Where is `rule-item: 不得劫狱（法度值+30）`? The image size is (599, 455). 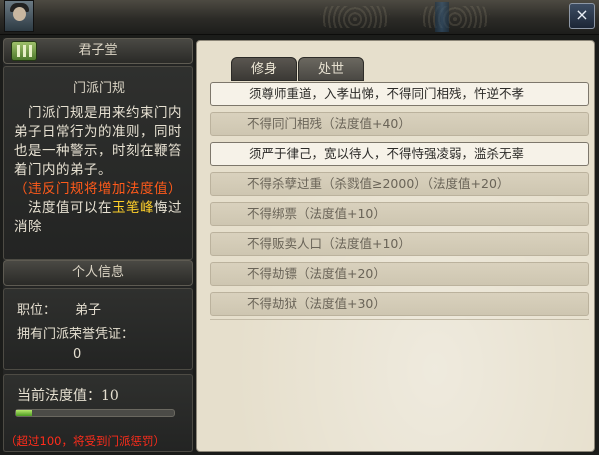
rule-item: 不得劫狱（法度值+30） is located at coordinates (399, 304).